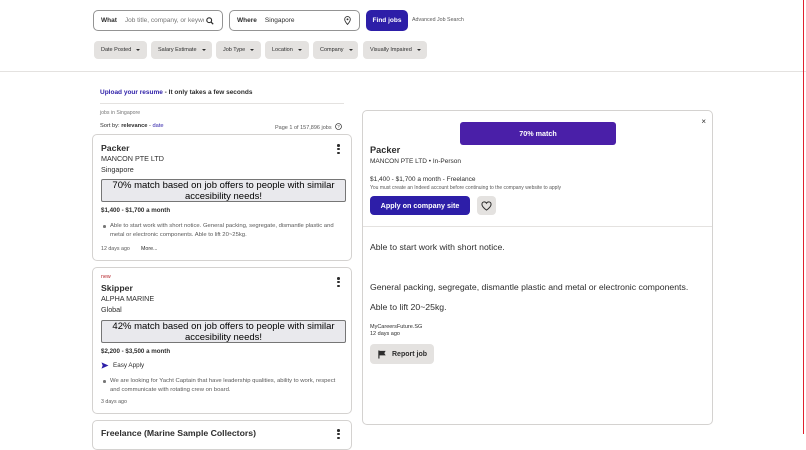 This screenshot has width=806, height=450. I want to click on help-icon: ?, so click(338, 127).